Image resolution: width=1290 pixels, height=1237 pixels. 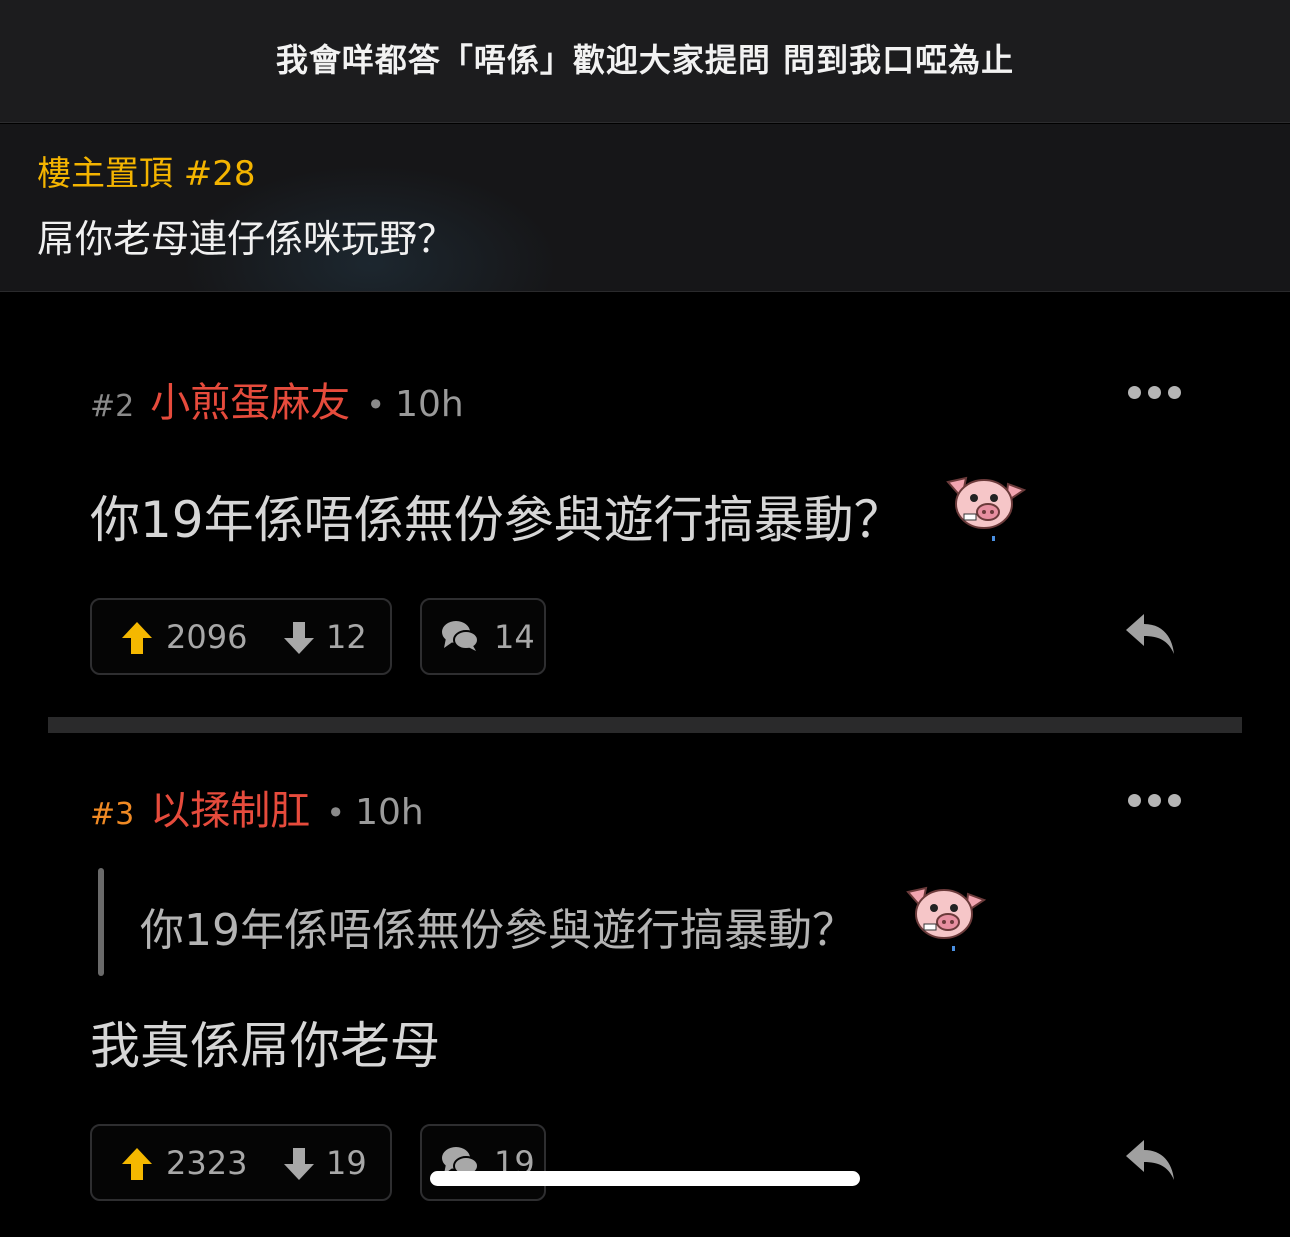 I want to click on post-divider, so click(x=645, y=725).